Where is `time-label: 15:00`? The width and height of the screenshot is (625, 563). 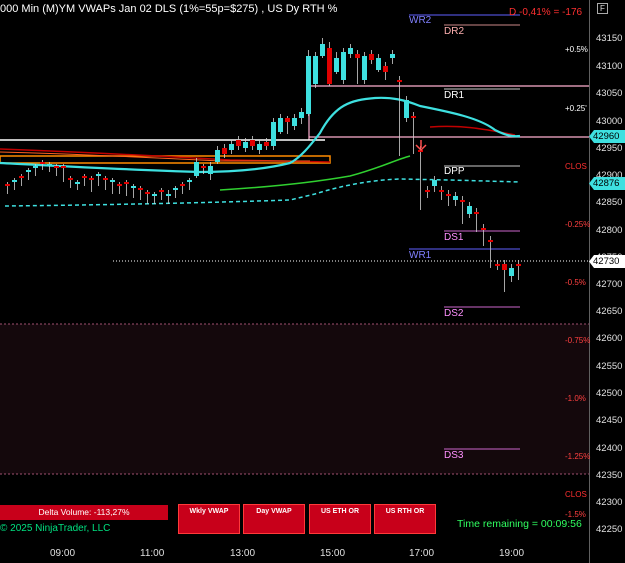 time-label: 15:00 is located at coordinates (333, 553).